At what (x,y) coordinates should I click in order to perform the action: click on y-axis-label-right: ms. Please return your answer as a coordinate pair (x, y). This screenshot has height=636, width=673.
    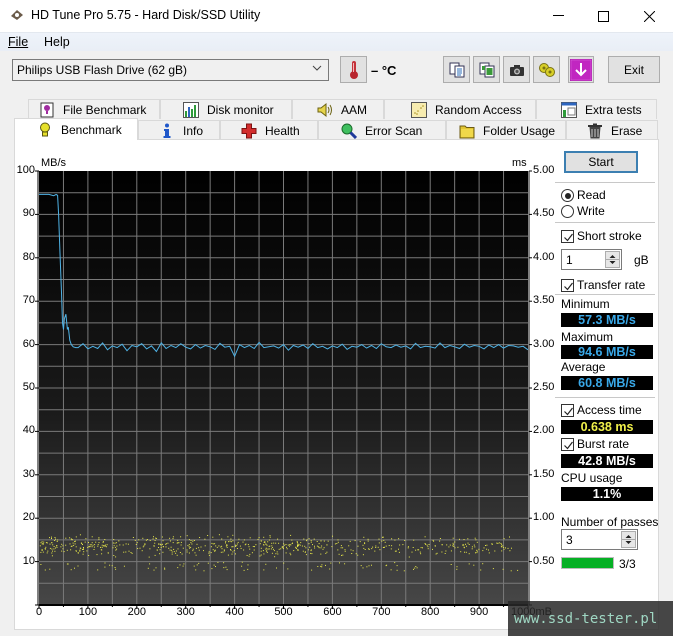
    Looking at the image, I should click on (519, 163).